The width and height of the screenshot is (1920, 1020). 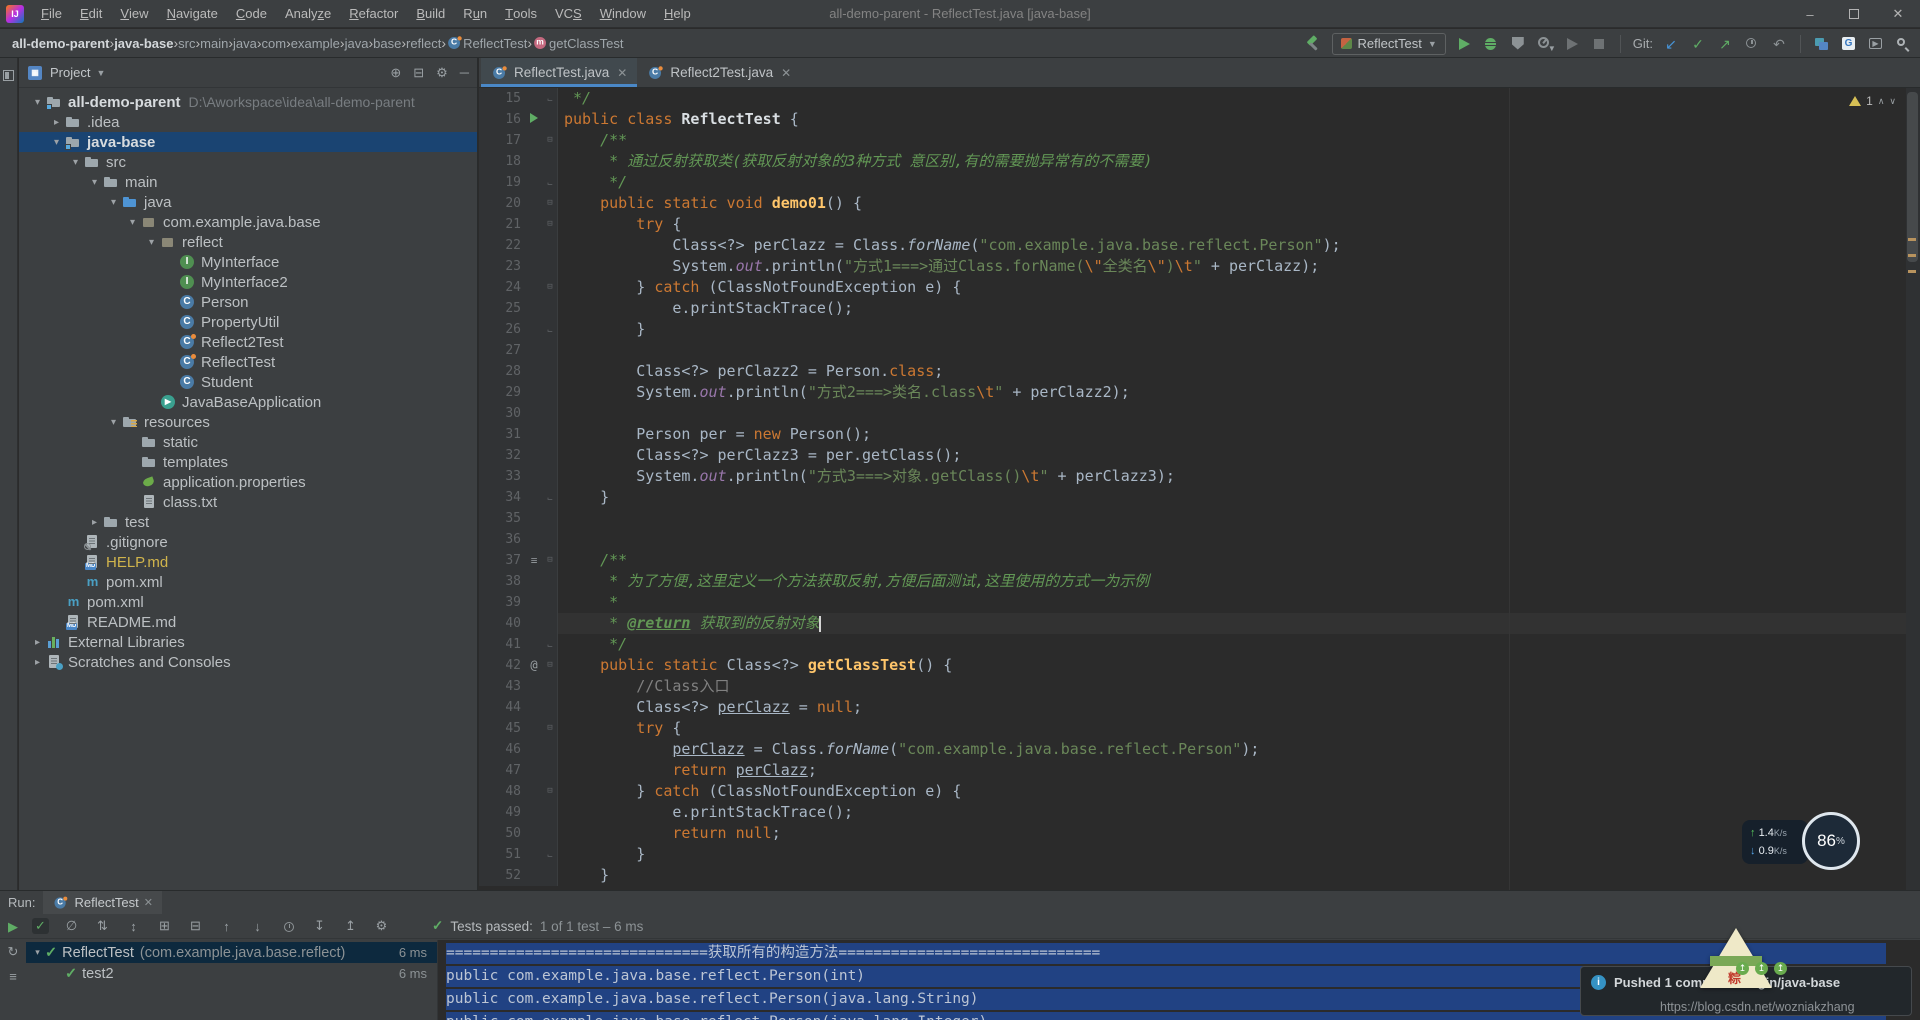 What do you see at coordinates (502, 686) in the screenshot?
I see `line-number: 43` at bounding box center [502, 686].